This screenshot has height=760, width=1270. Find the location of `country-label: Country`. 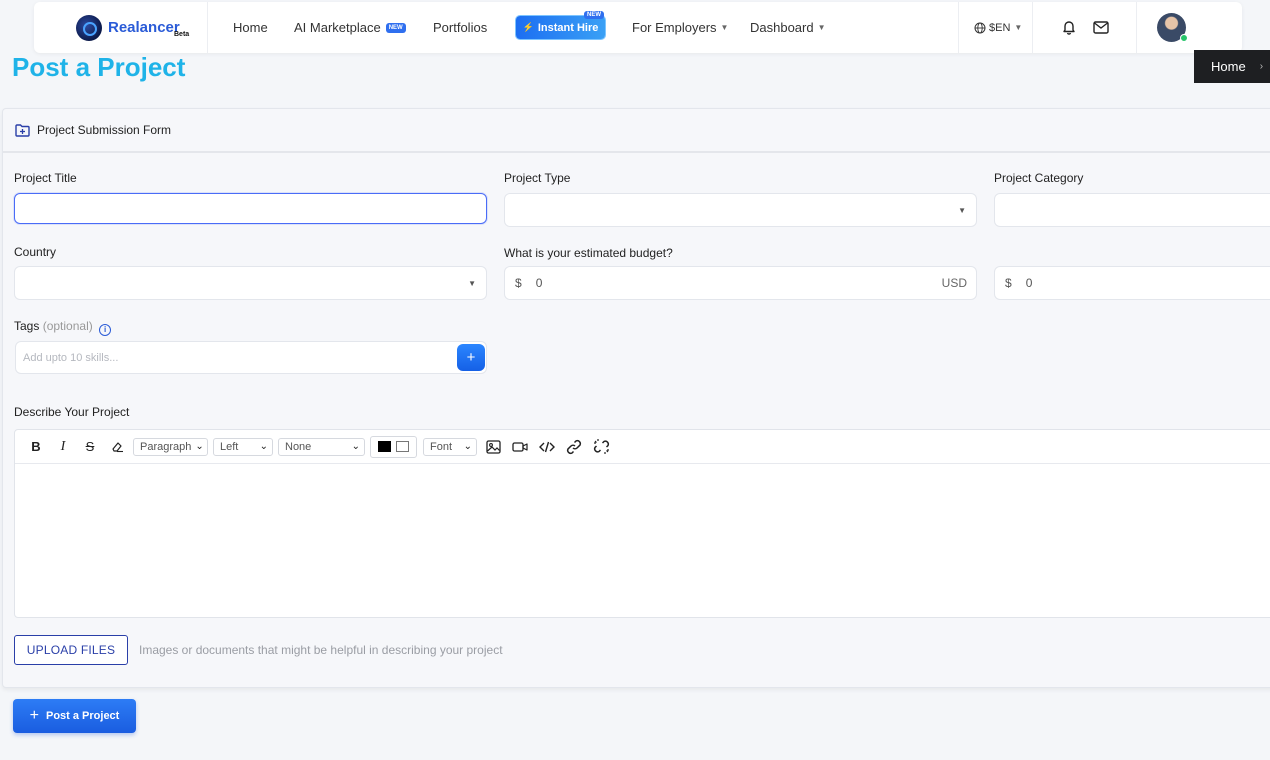

country-label: Country is located at coordinates (35, 252).